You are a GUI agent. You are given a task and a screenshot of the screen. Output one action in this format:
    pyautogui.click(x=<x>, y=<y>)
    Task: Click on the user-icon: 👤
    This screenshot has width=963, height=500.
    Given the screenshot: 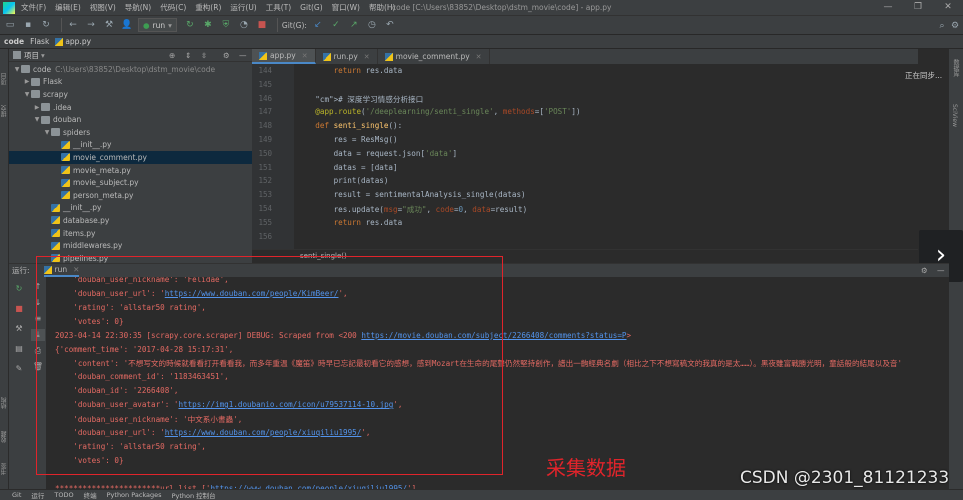 What is the action you would take?
    pyautogui.click(x=127, y=25)
    